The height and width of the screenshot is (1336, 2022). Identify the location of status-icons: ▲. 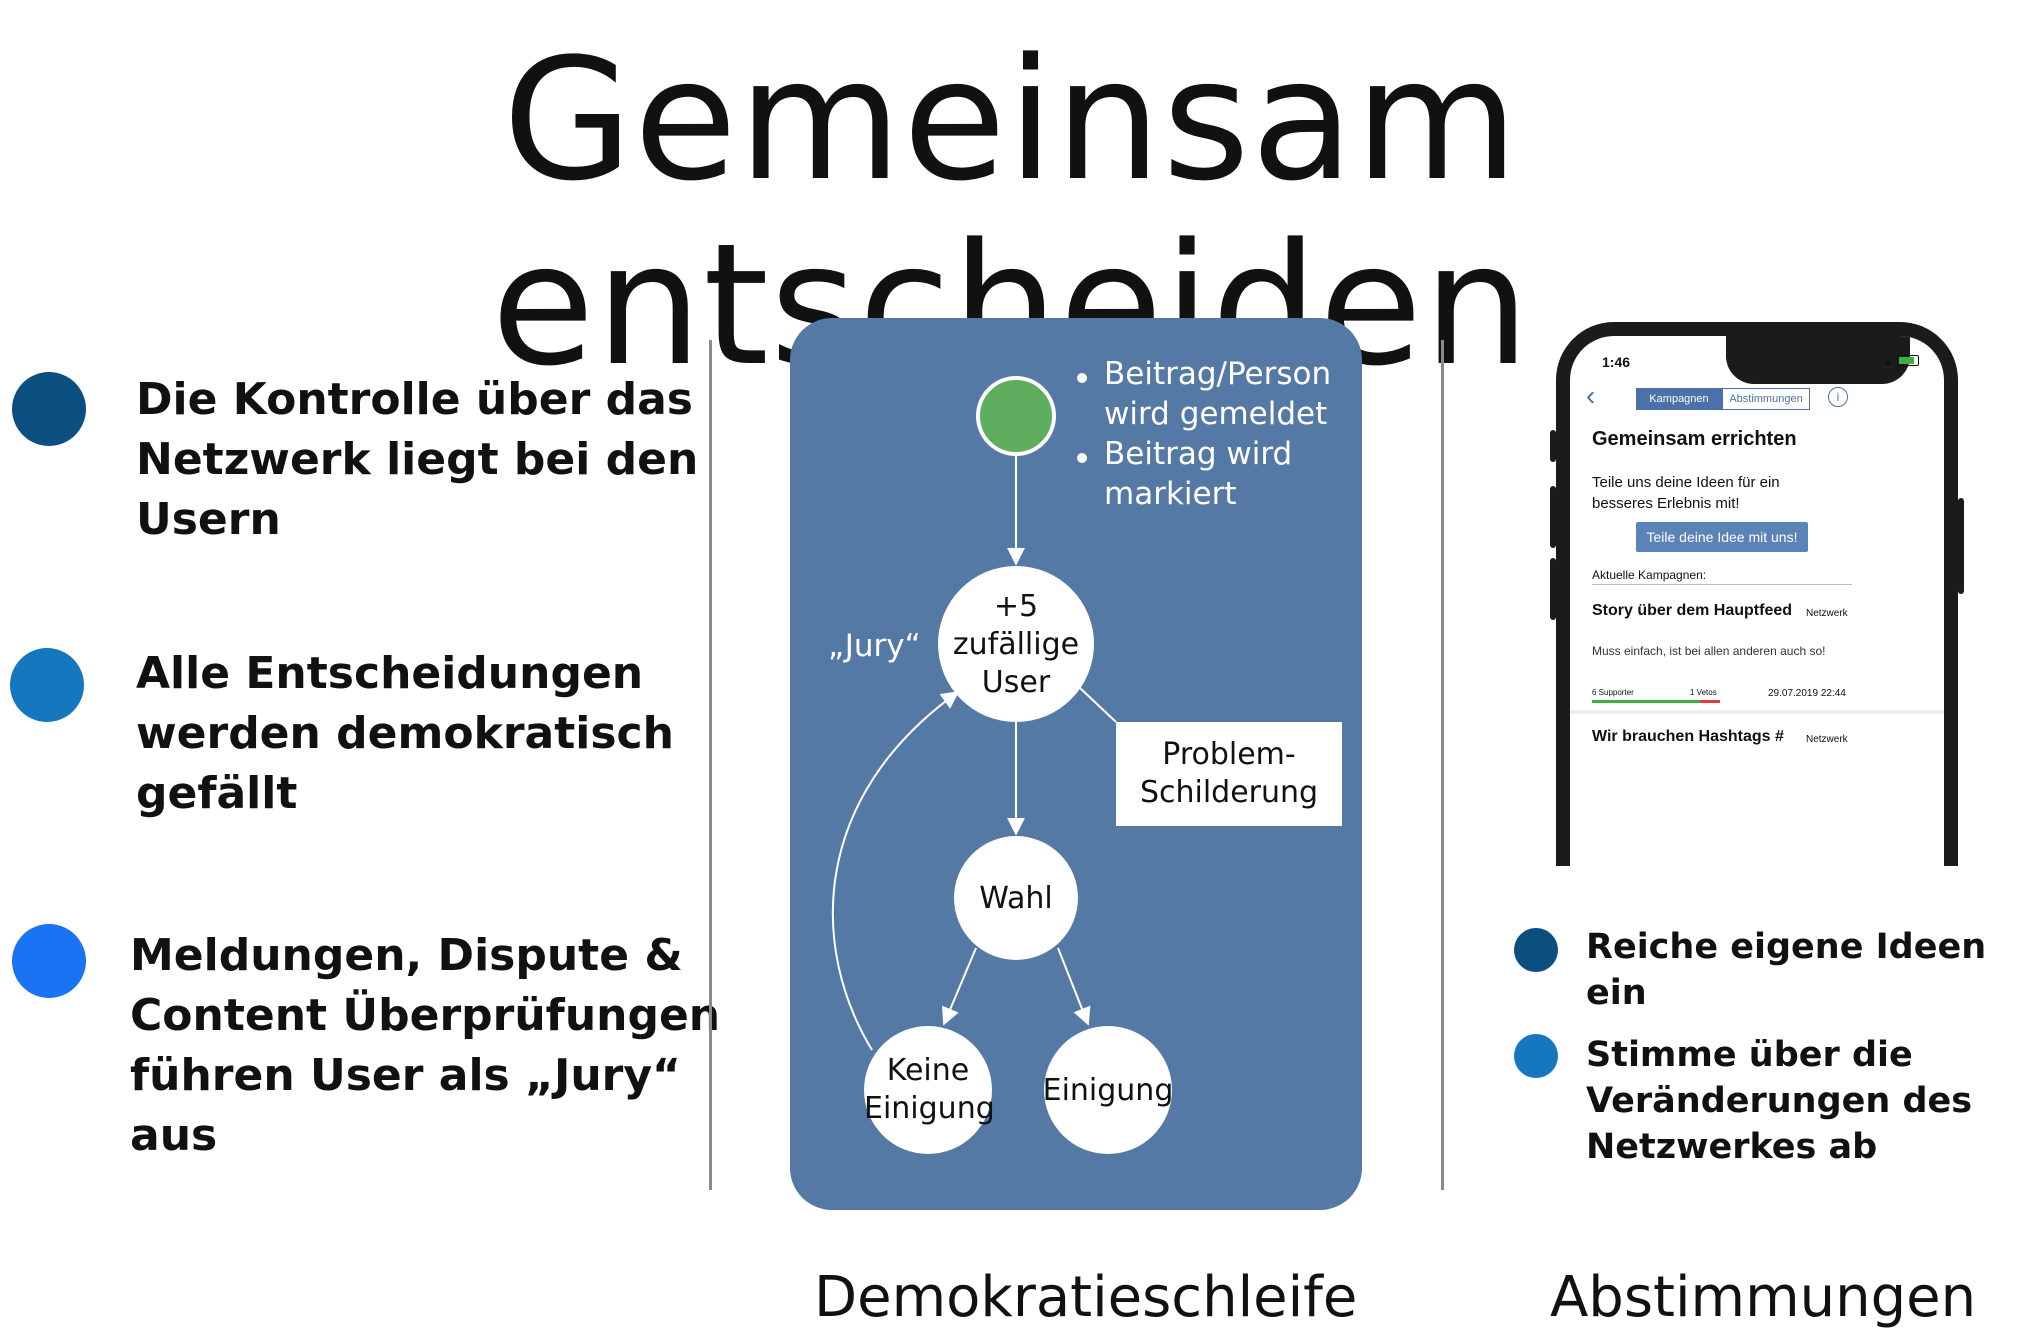
(1901, 361).